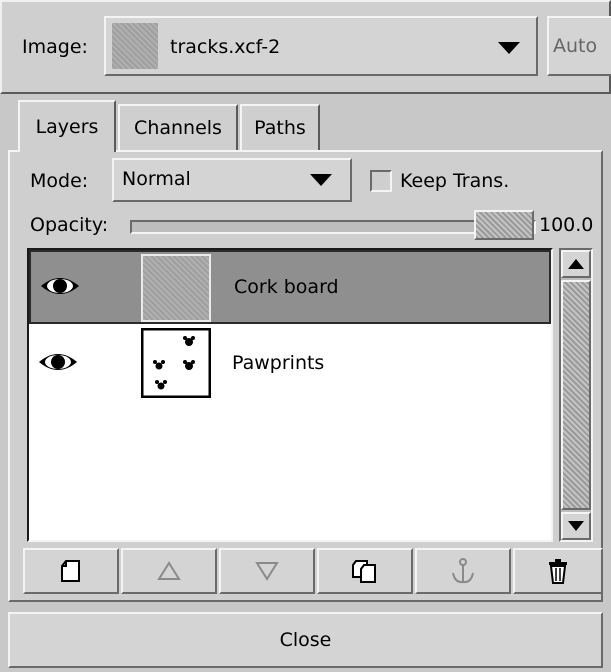  Describe the element at coordinates (278, 363) in the screenshot. I see `layer-name: Pawprints` at that location.